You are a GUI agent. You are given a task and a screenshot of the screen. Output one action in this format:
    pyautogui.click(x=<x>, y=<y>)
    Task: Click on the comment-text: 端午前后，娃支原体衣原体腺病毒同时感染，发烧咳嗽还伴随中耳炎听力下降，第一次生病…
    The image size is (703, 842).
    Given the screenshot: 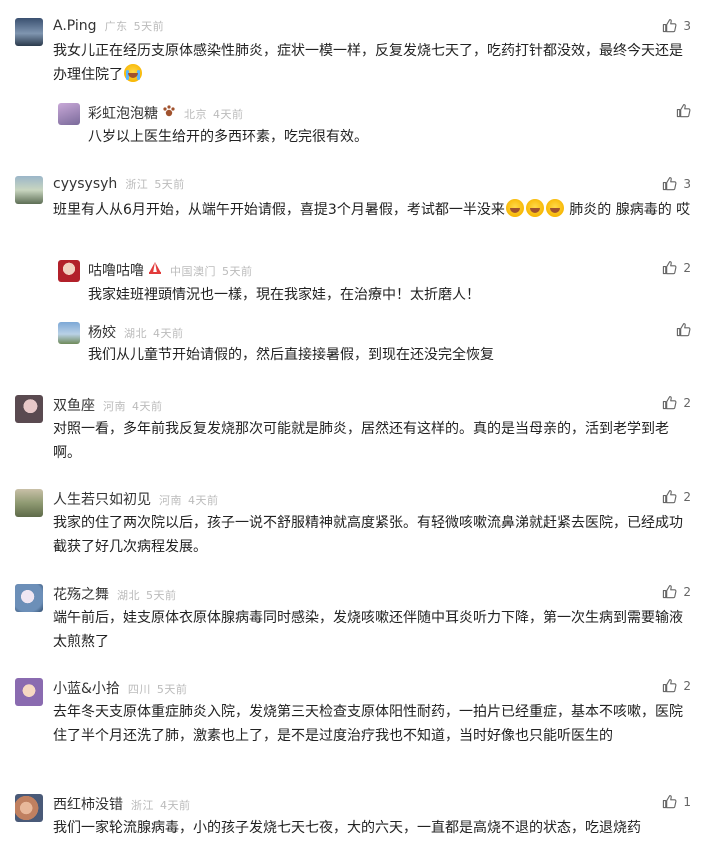 What is the action you would take?
    pyautogui.click(x=368, y=630)
    